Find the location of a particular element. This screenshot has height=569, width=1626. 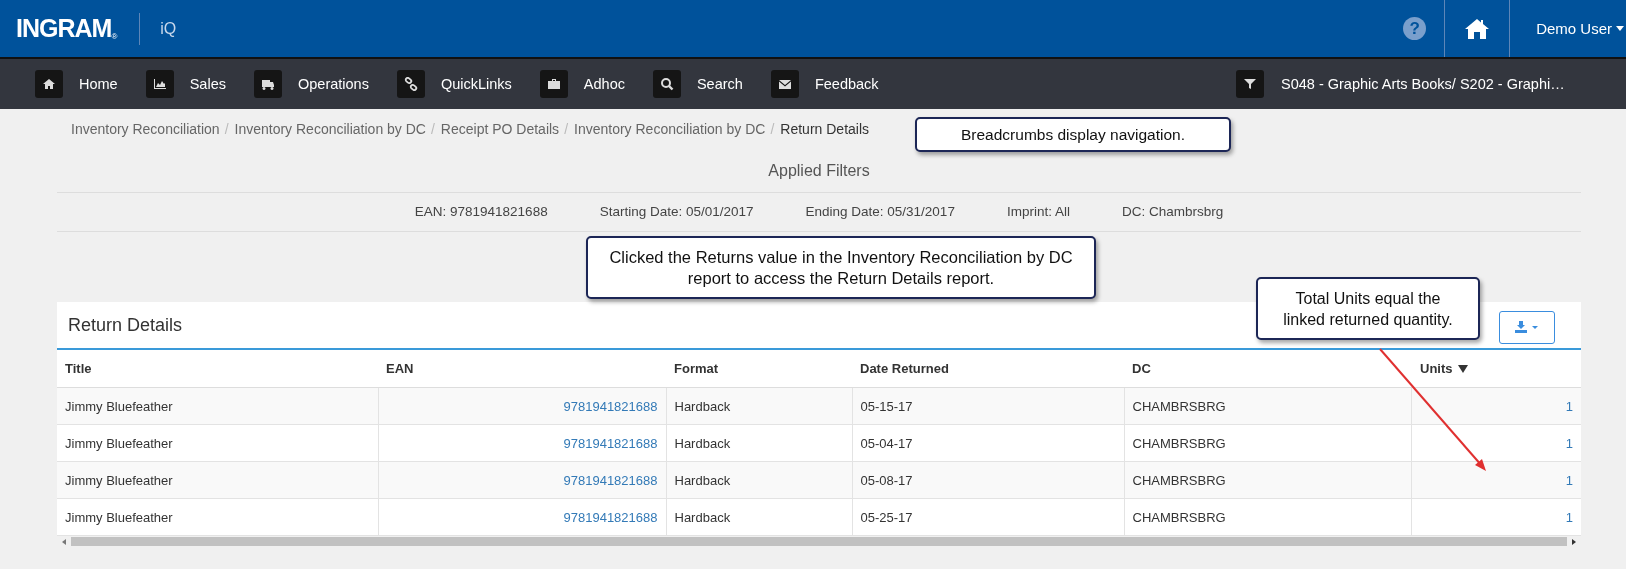

breadcrumb-link: Inventory Reconciliation is located at coordinates (145, 129).